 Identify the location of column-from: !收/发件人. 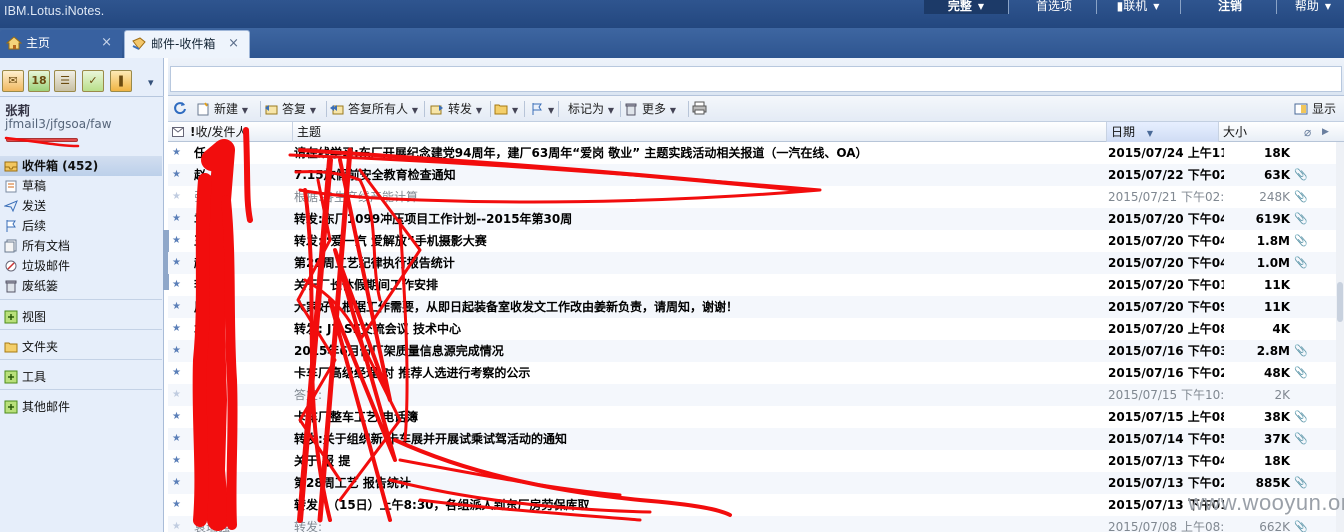
(242, 132).